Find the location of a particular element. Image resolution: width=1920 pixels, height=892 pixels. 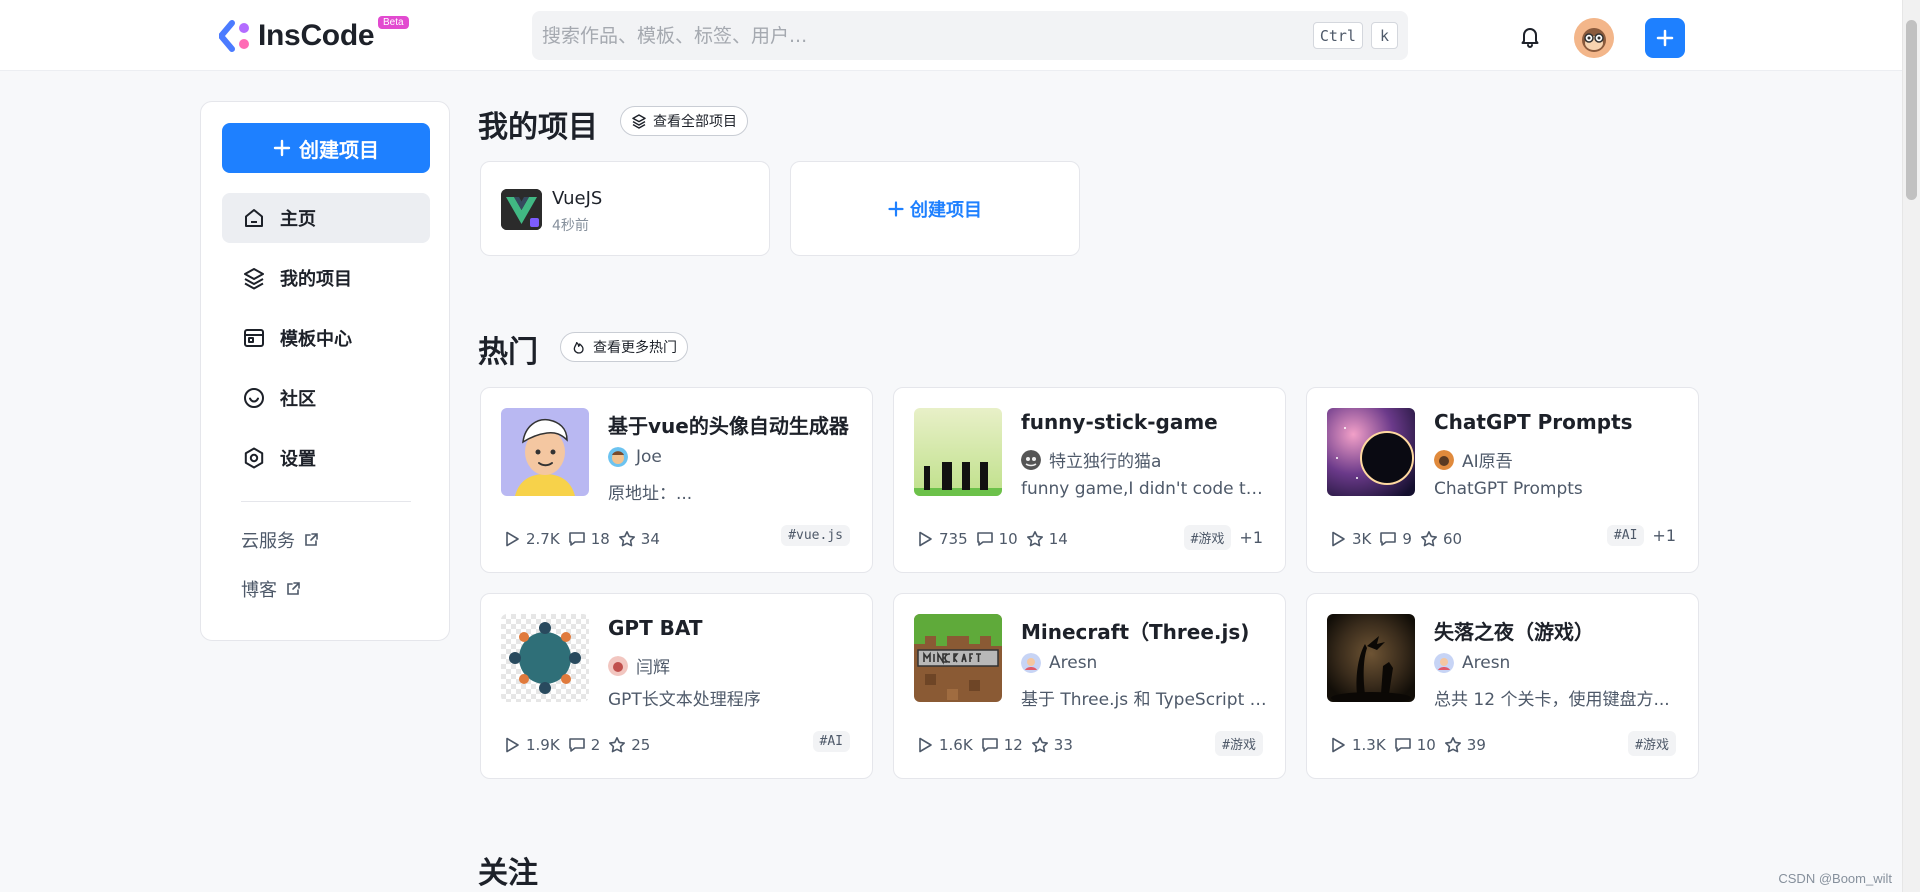

top-bar: InsCode Beta Ctrl k is located at coordinates (951, 35).